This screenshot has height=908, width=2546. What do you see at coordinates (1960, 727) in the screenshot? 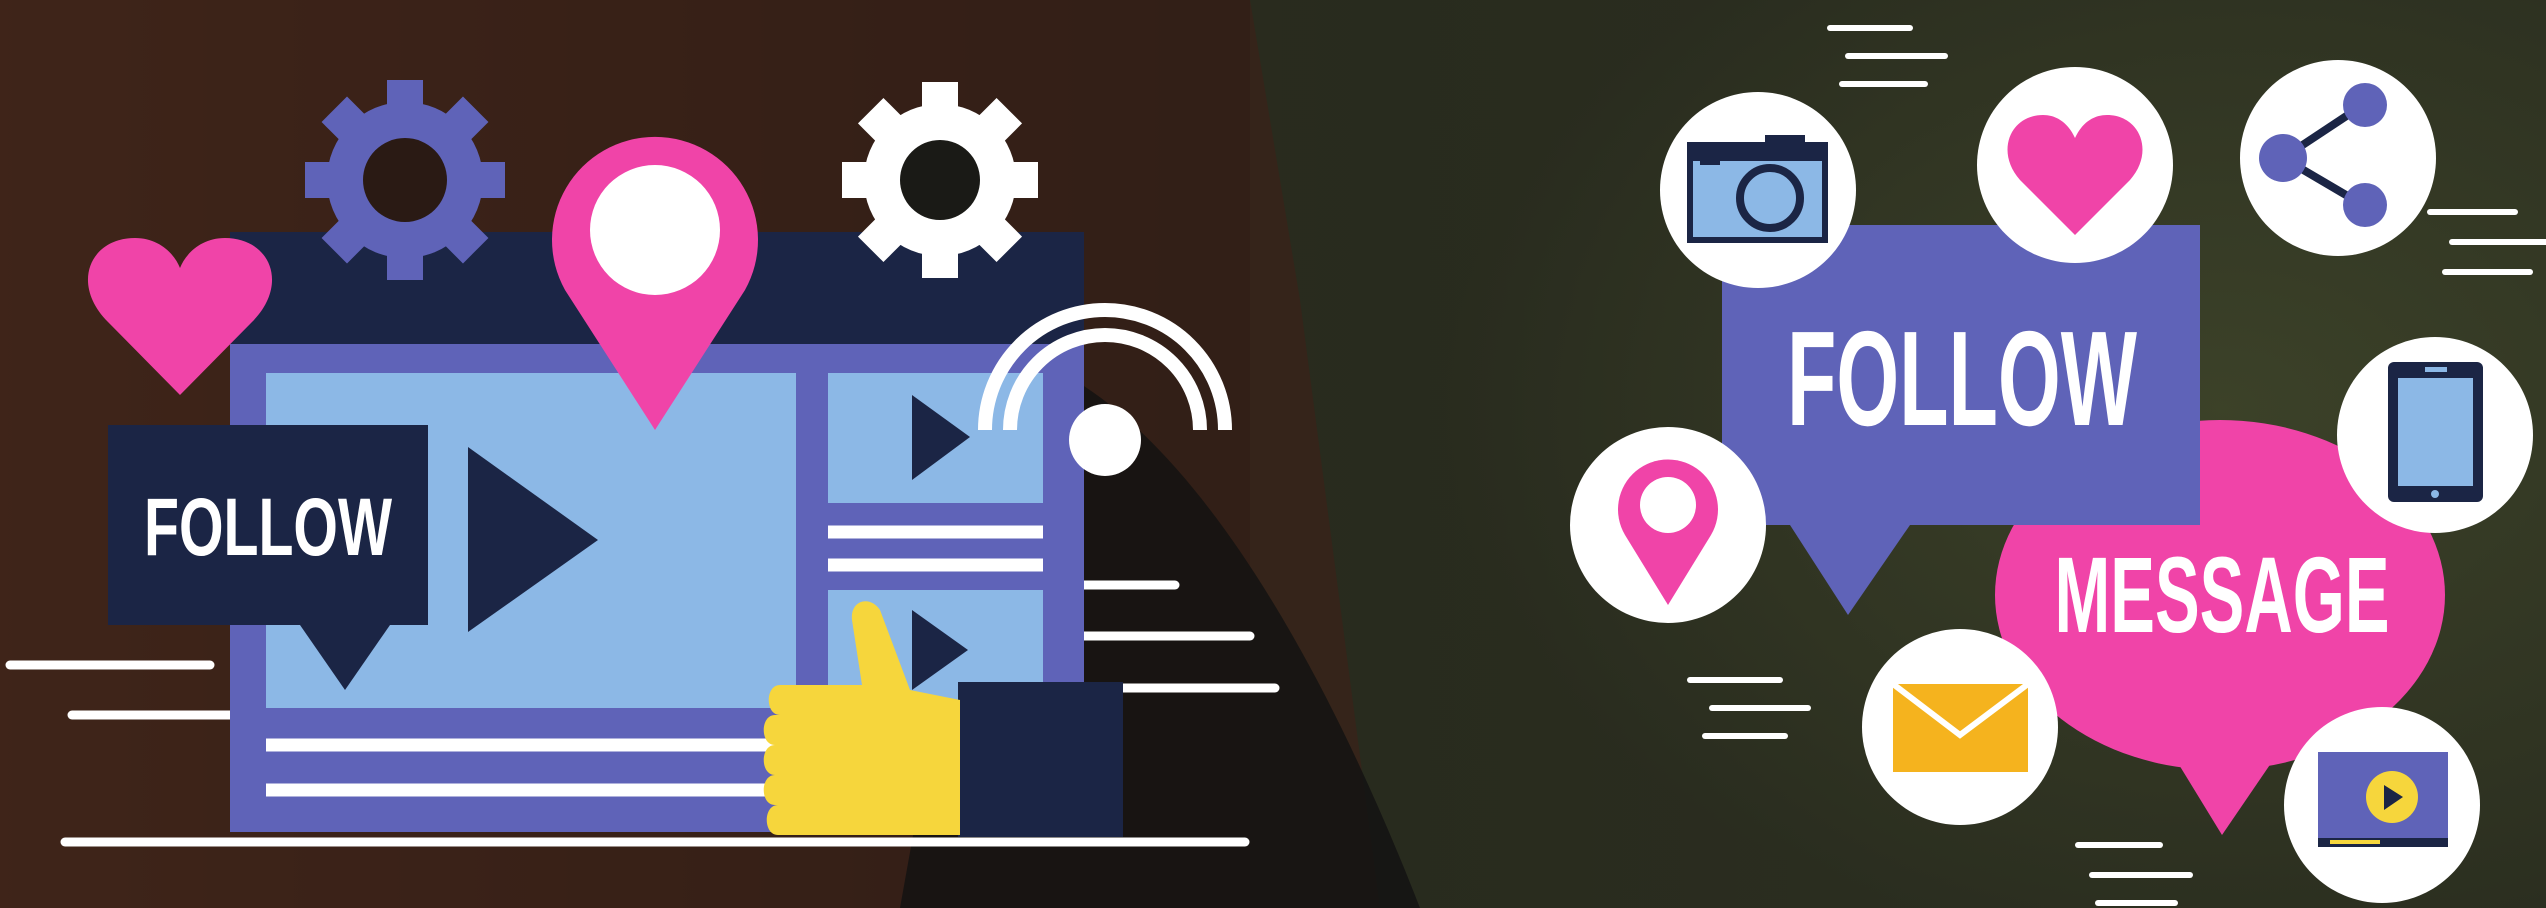
I see `envelope-icon` at bounding box center [1960, 727].